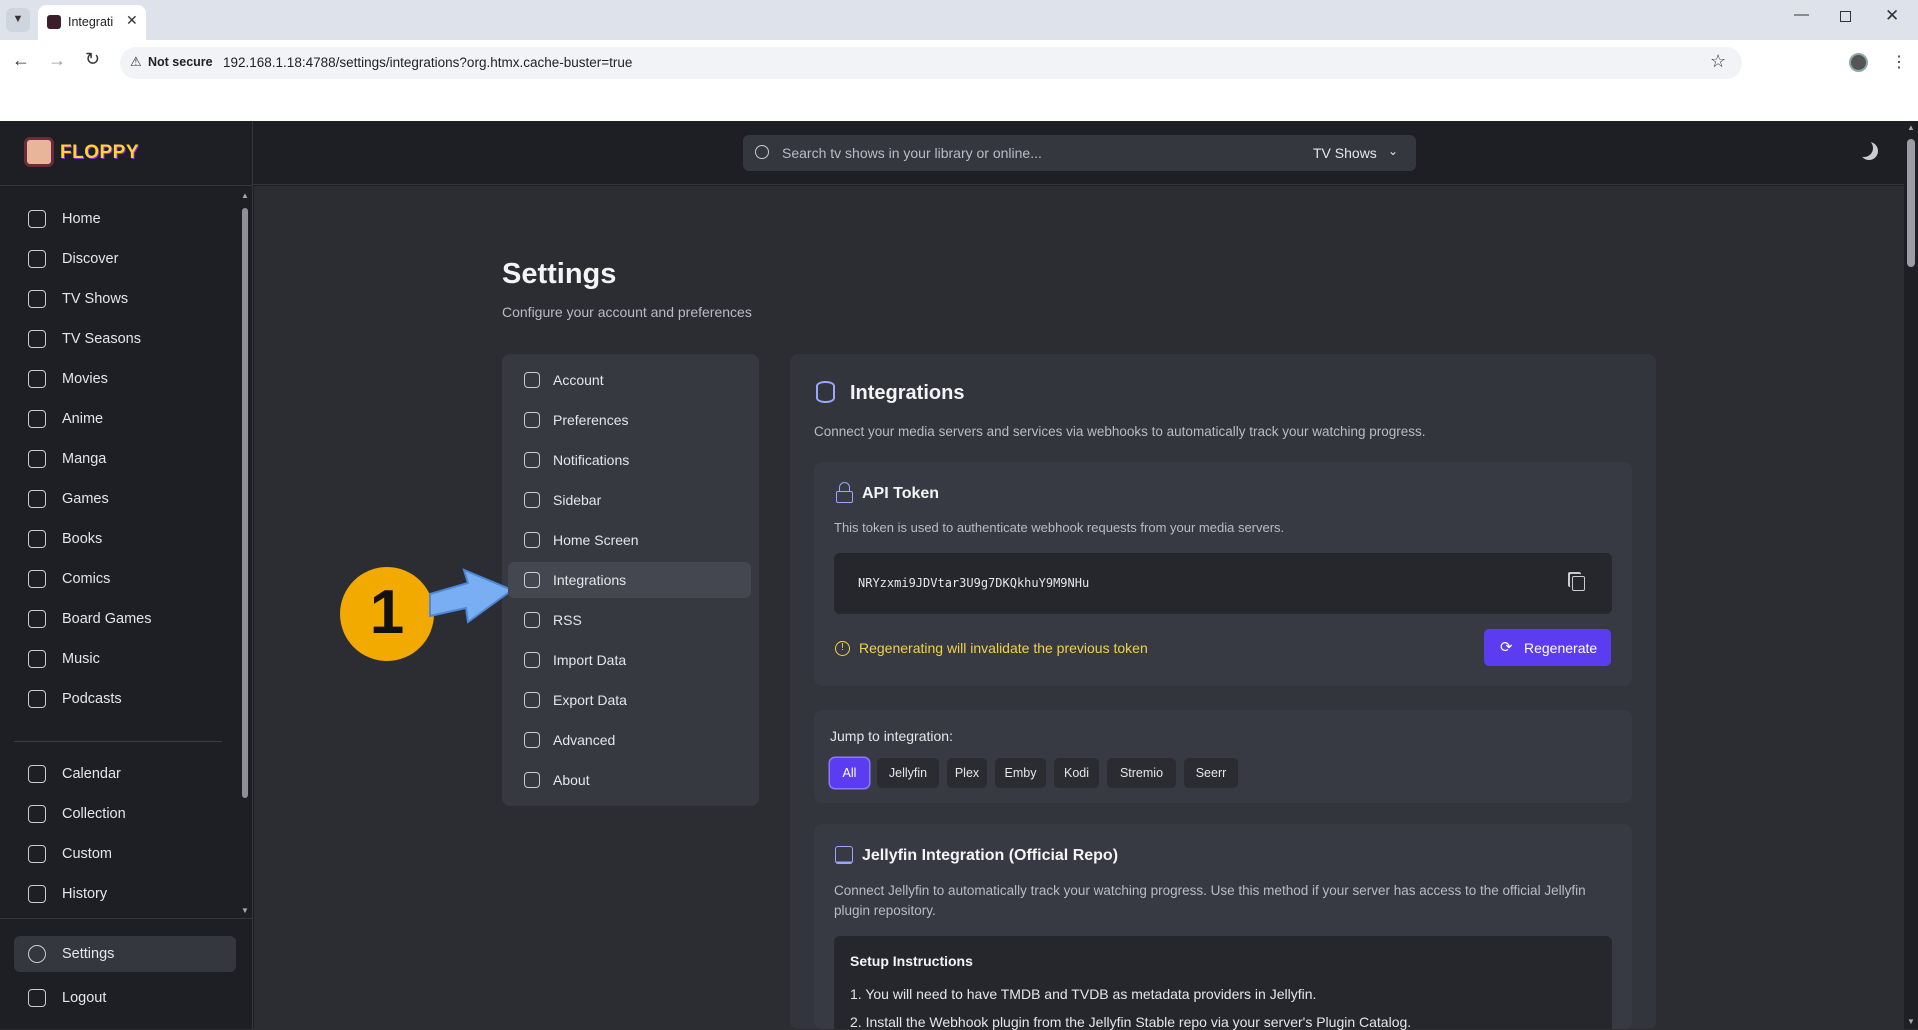 The image size is (1918, 1030). Describe the element at coordinates (125, 299) in the screenshot. I see `sidebar-item-tv-shows: TV Shows` at that location.